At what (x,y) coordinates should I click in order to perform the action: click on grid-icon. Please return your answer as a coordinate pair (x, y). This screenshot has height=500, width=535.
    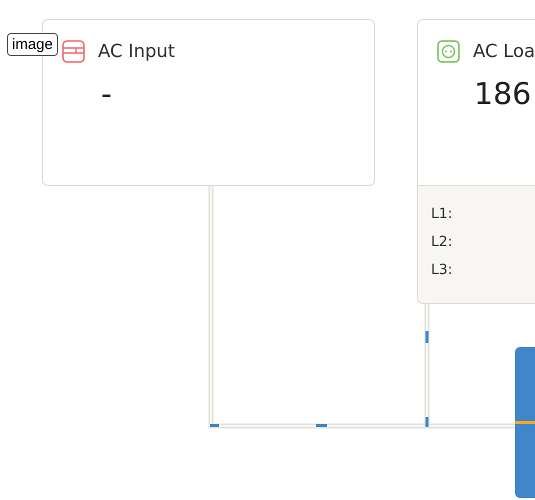
    Looking at the image, I should click on (73, 51).